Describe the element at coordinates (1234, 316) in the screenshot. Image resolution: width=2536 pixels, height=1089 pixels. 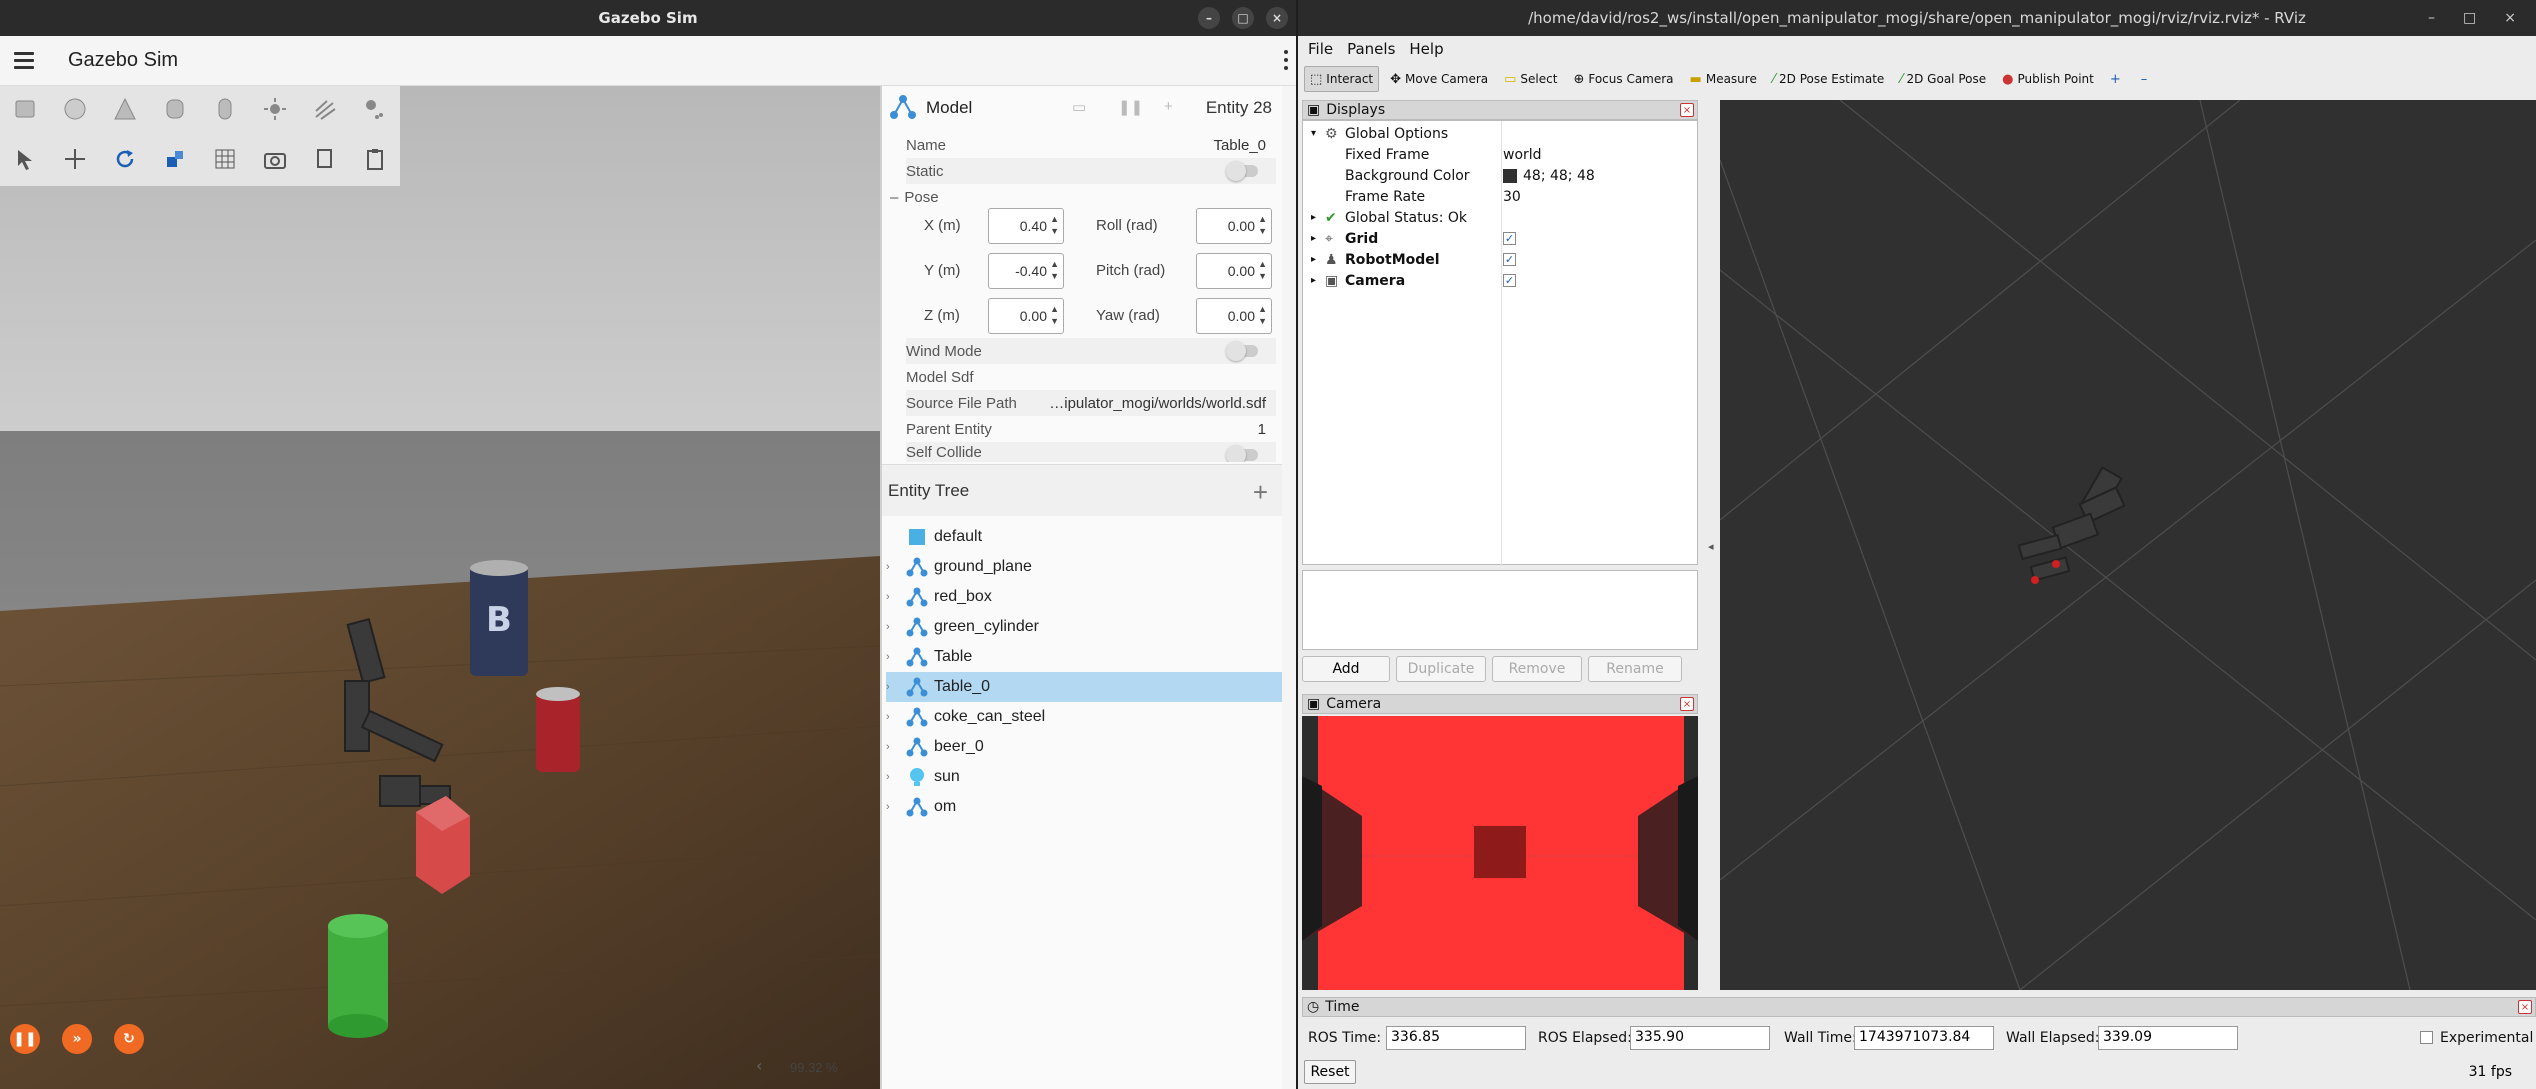
I see `yaw-spinbox: 0.00 ▲ ▼` at that location.